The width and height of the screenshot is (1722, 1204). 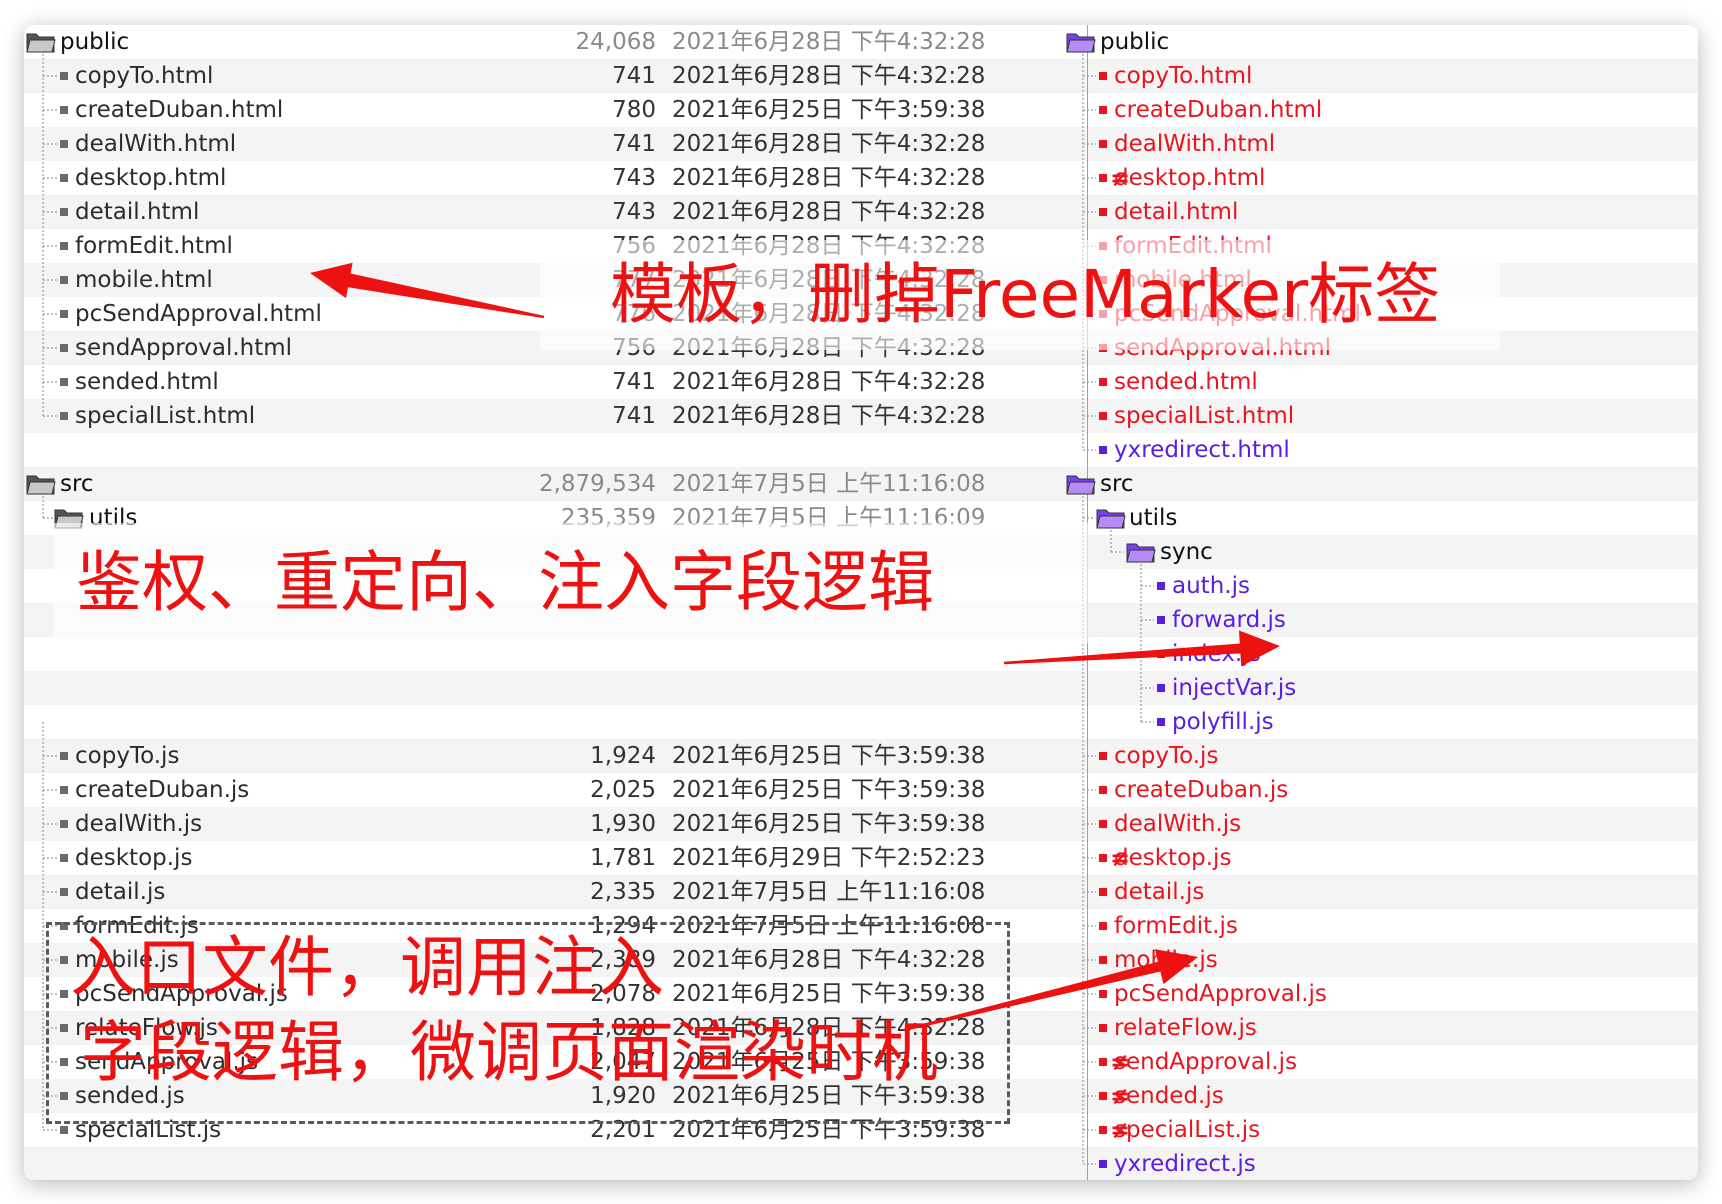 I want to click on arrow-to-mobile-html, so click(x=427, y=290).